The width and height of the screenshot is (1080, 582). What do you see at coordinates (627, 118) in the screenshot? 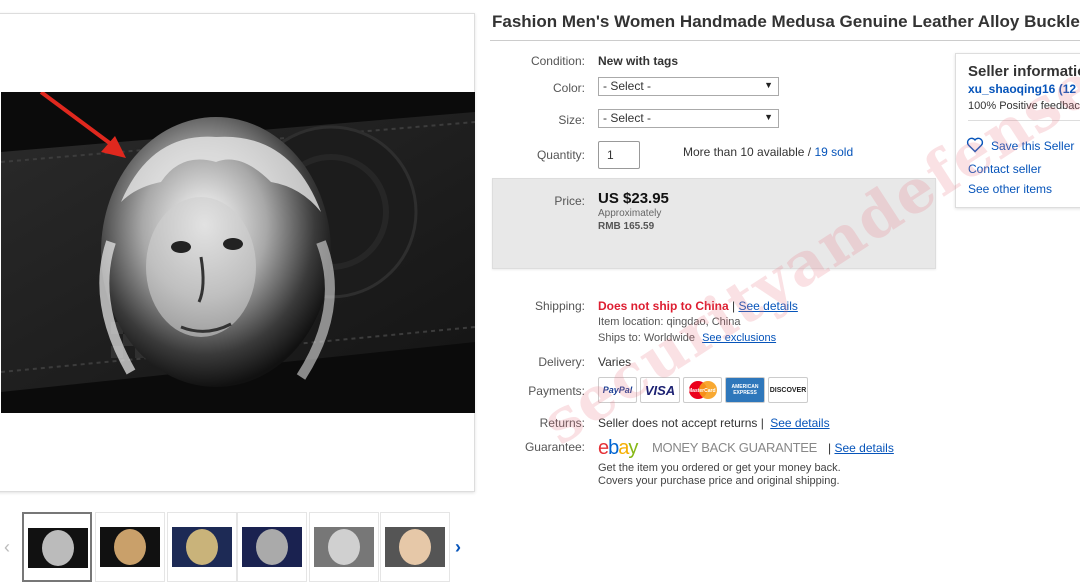
I see `size-select-value: - Select -` at bounding box center [627, 118].